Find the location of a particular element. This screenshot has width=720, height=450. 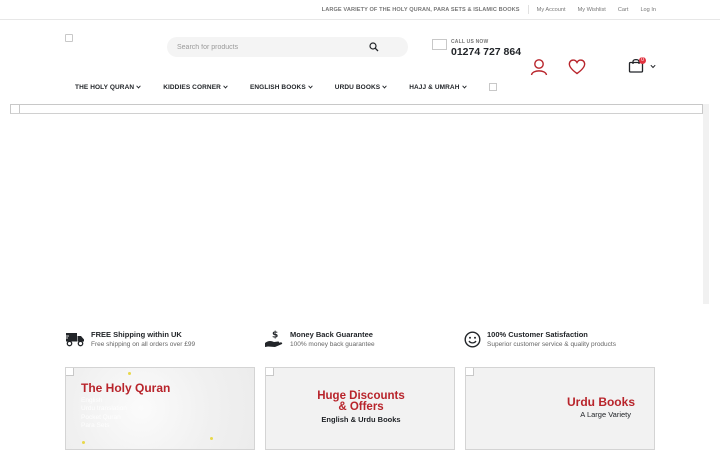

feature-subtitle: 100% money back guarantee is located at coordinates (332, 344).